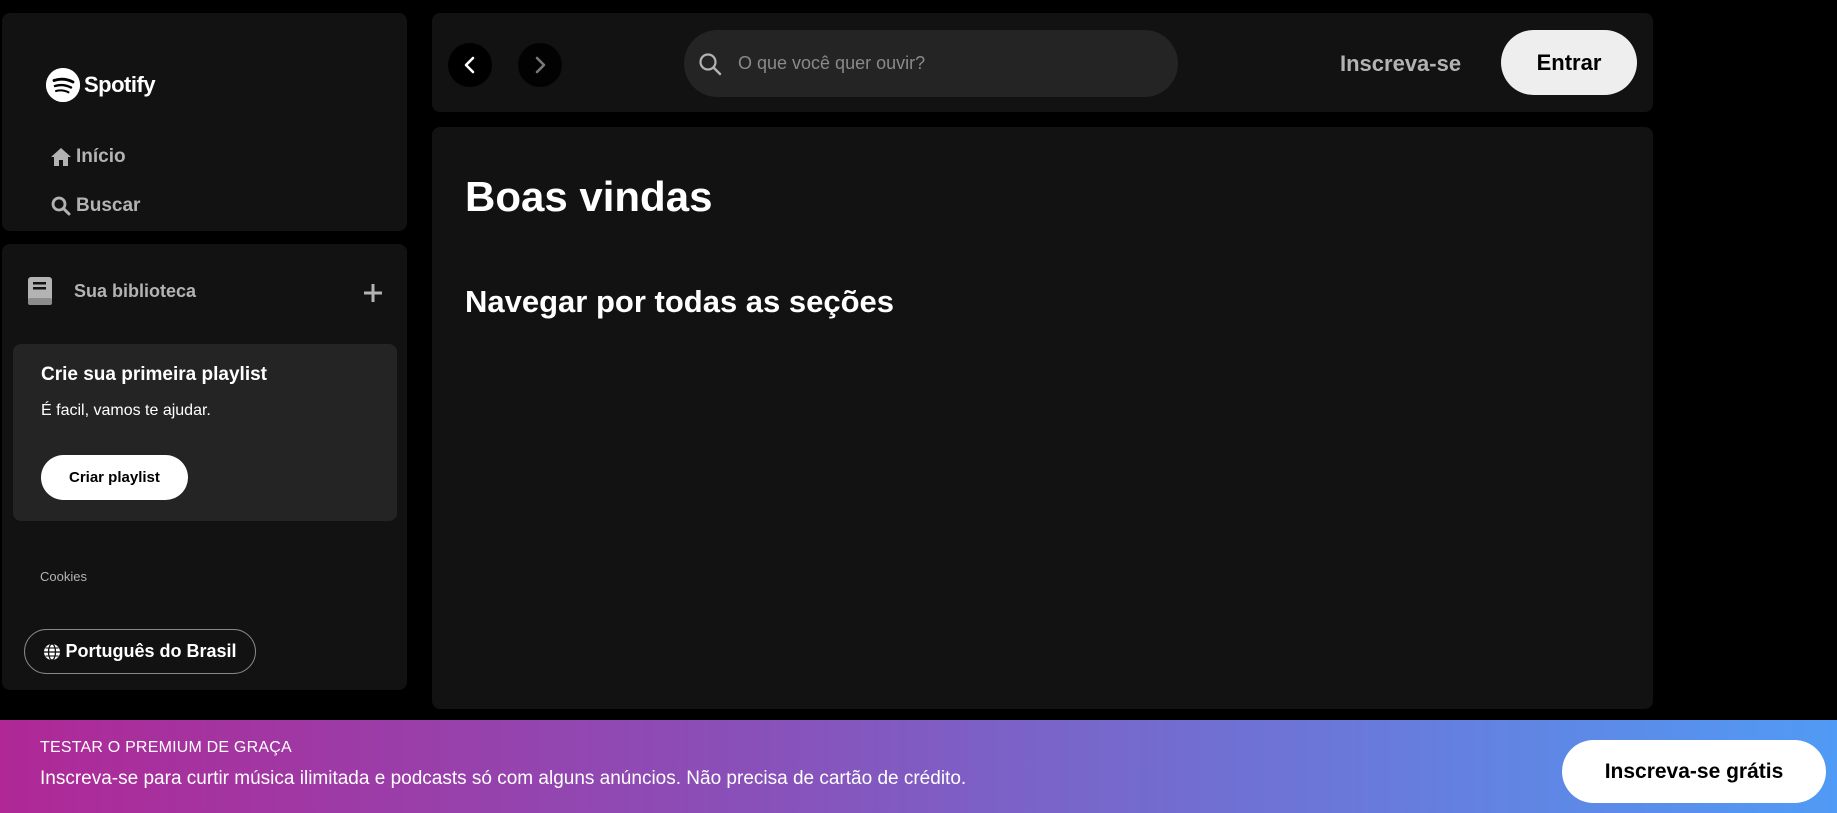  I want to click on library-icon, so click(40, 291).